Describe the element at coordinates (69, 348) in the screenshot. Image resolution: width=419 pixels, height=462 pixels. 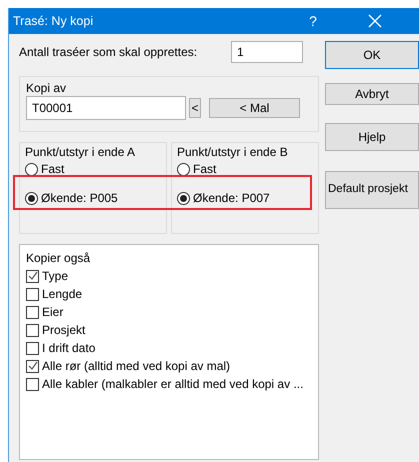
I see `checkbox-label: I drift dato` at that location.